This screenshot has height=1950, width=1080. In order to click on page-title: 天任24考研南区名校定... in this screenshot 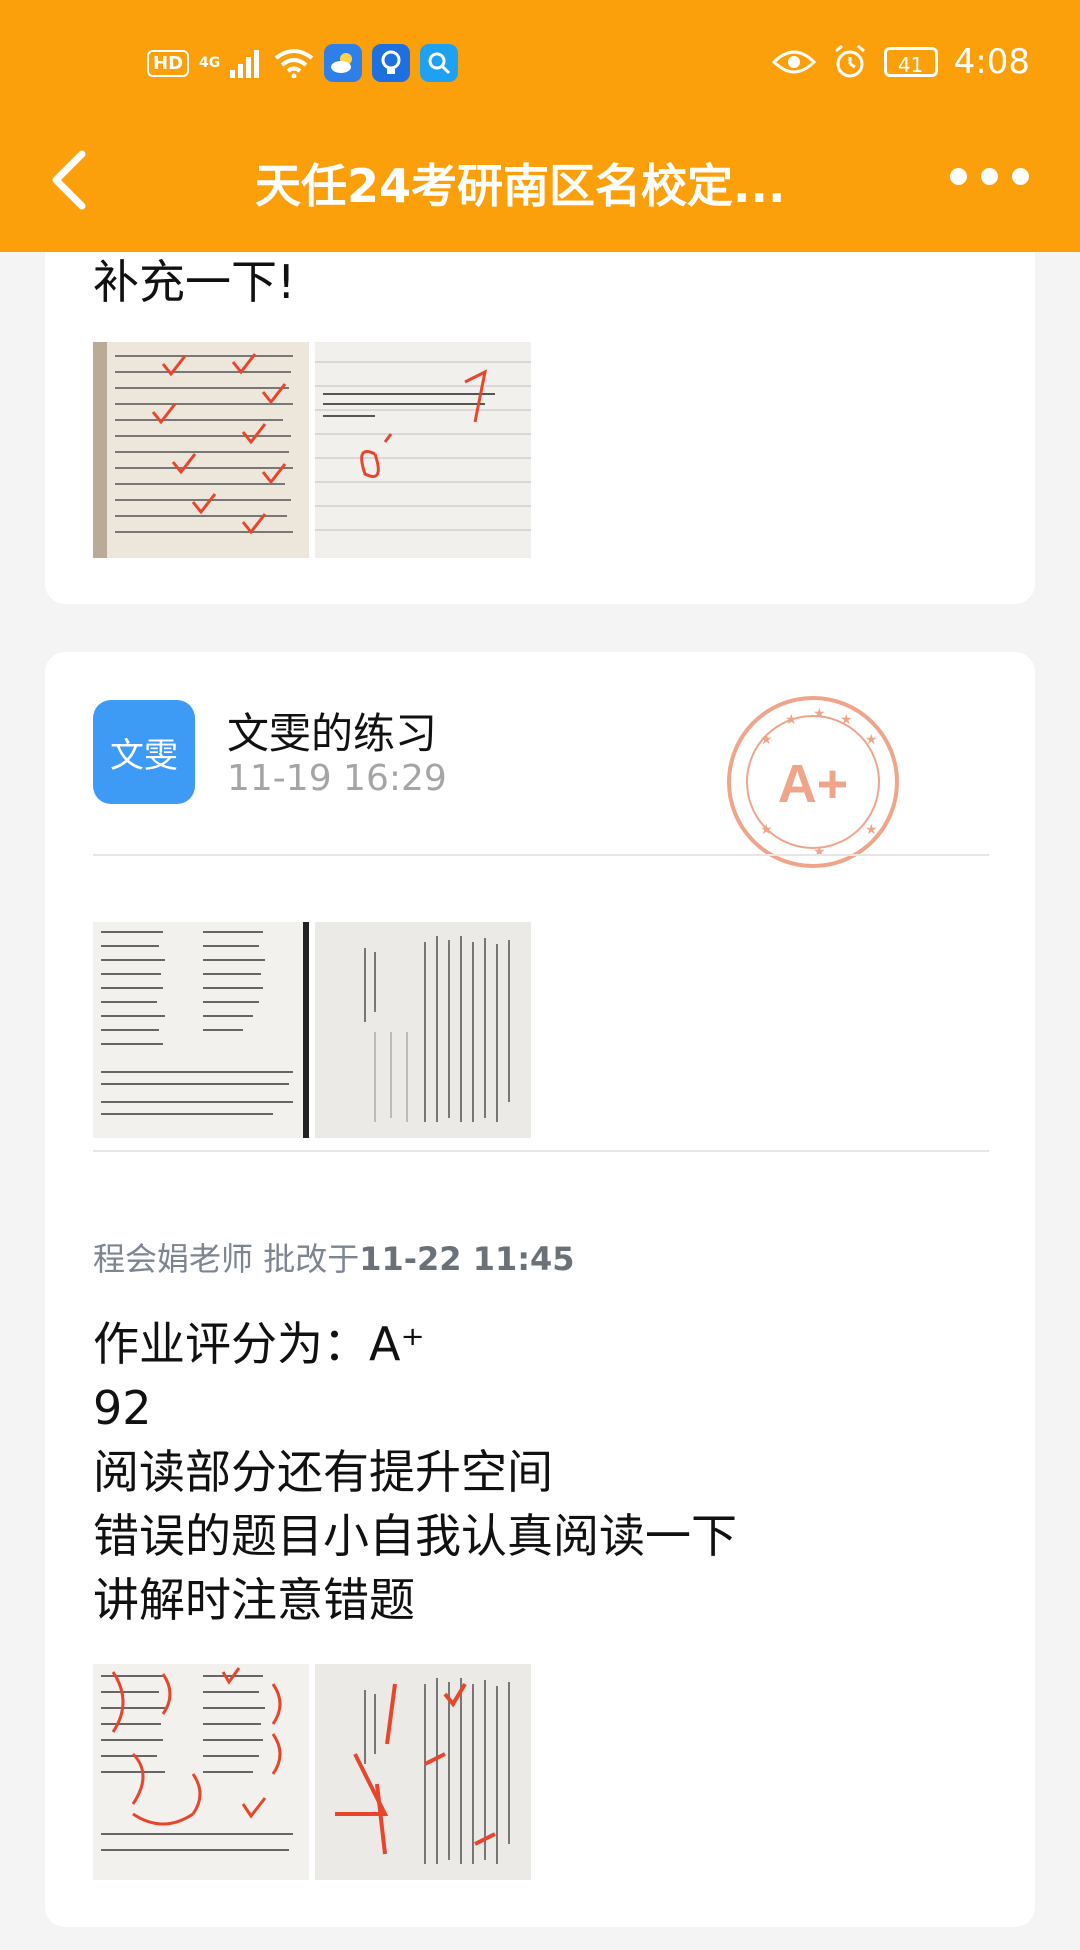, I will do `click(520, 186)`.